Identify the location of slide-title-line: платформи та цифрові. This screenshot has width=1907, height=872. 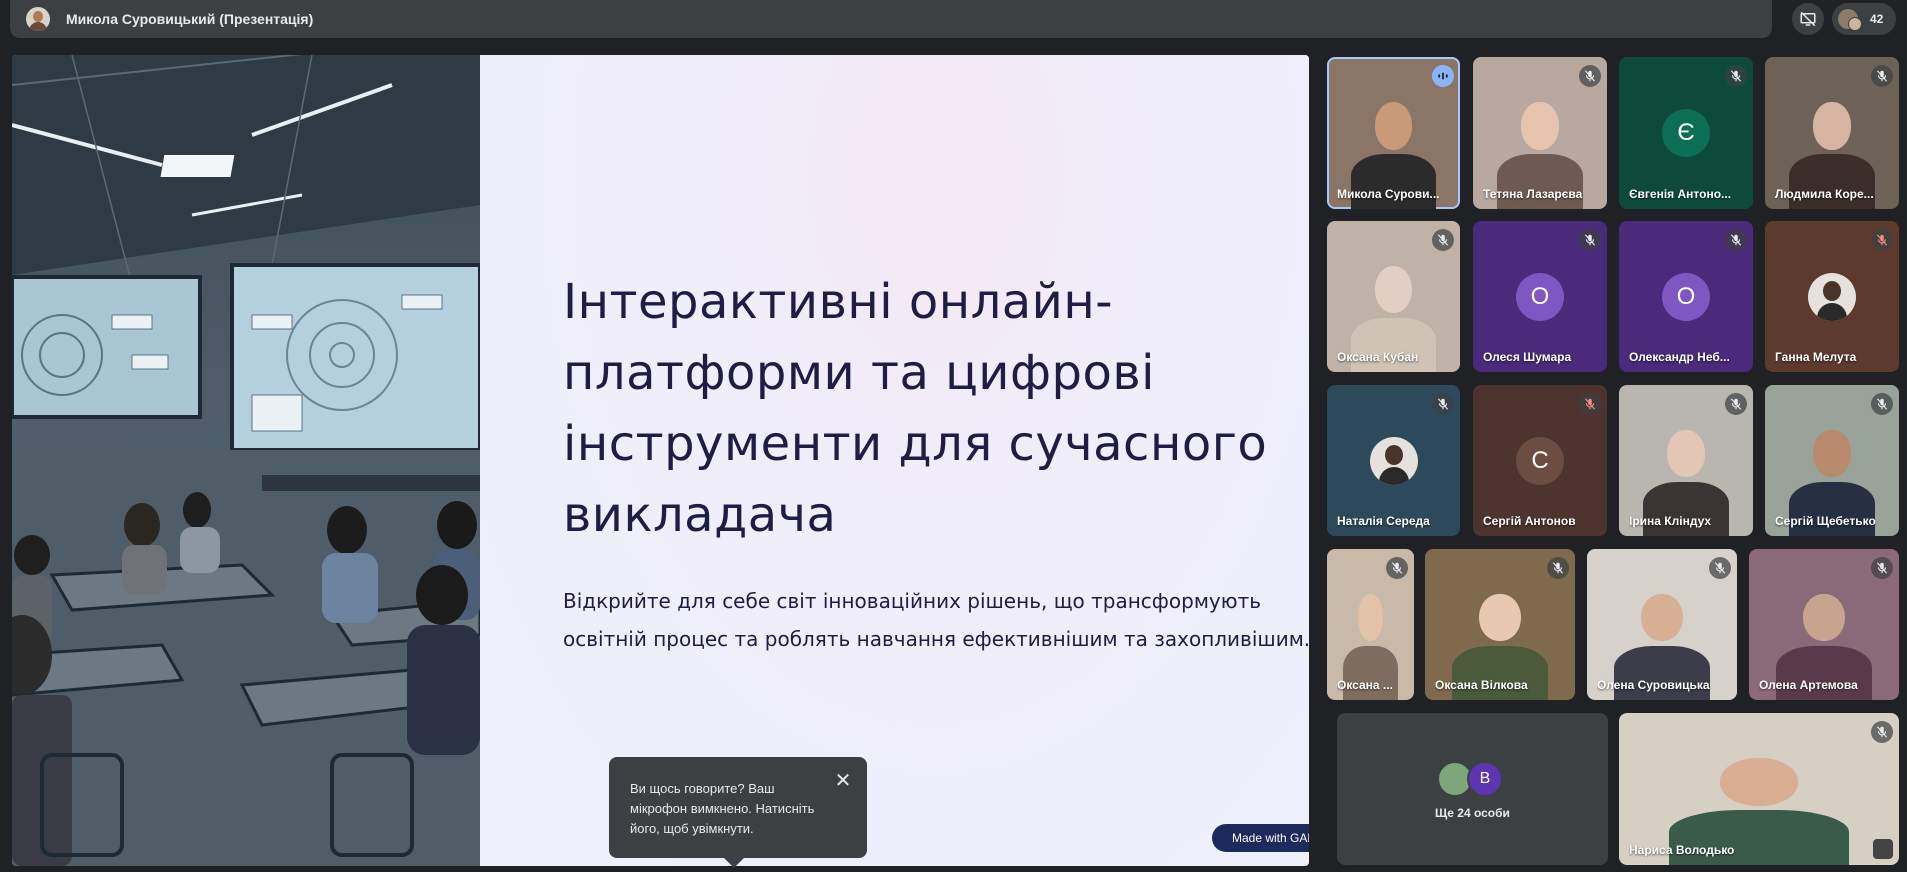
(859, 373).